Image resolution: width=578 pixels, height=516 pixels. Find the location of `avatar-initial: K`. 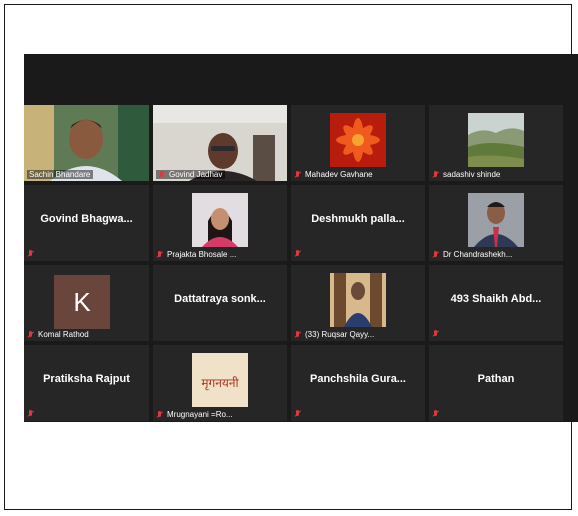

avatar-initial: K is located at coordinates (82, 302).